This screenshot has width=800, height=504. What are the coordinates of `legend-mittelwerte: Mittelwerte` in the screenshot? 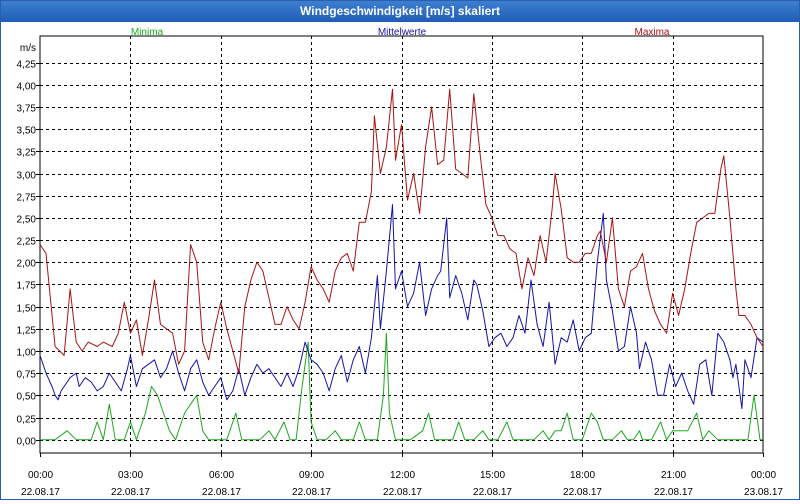 It's located at (402, 32).